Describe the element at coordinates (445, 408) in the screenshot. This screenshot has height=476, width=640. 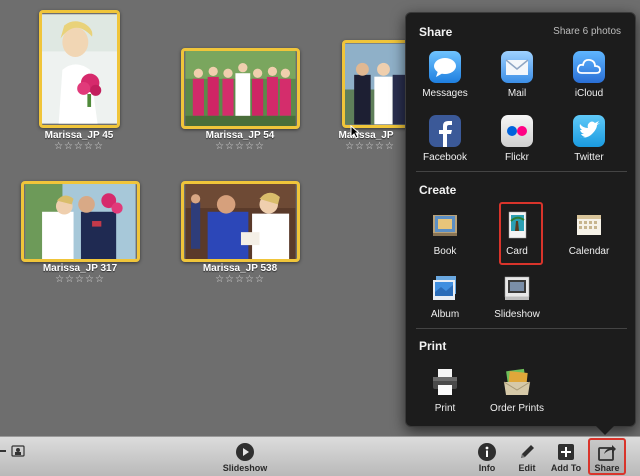
I see `print-item-label: Print` at that location.